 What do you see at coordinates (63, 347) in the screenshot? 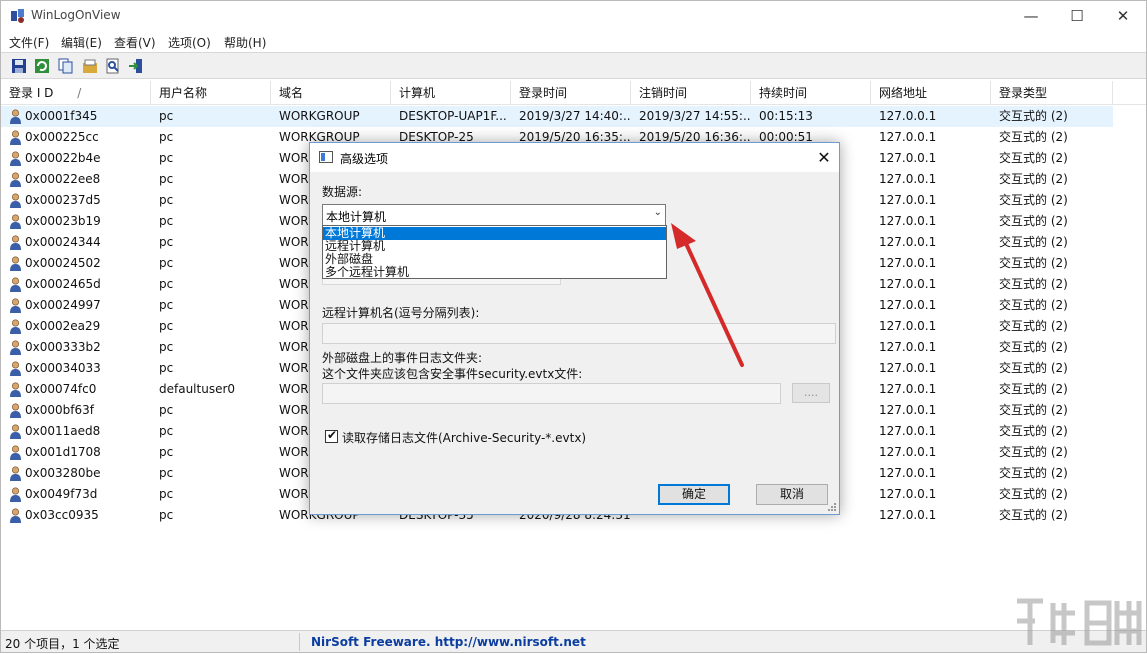
I see `cell-logon-id: 0x000333b2` at bounding box center [63, 347].